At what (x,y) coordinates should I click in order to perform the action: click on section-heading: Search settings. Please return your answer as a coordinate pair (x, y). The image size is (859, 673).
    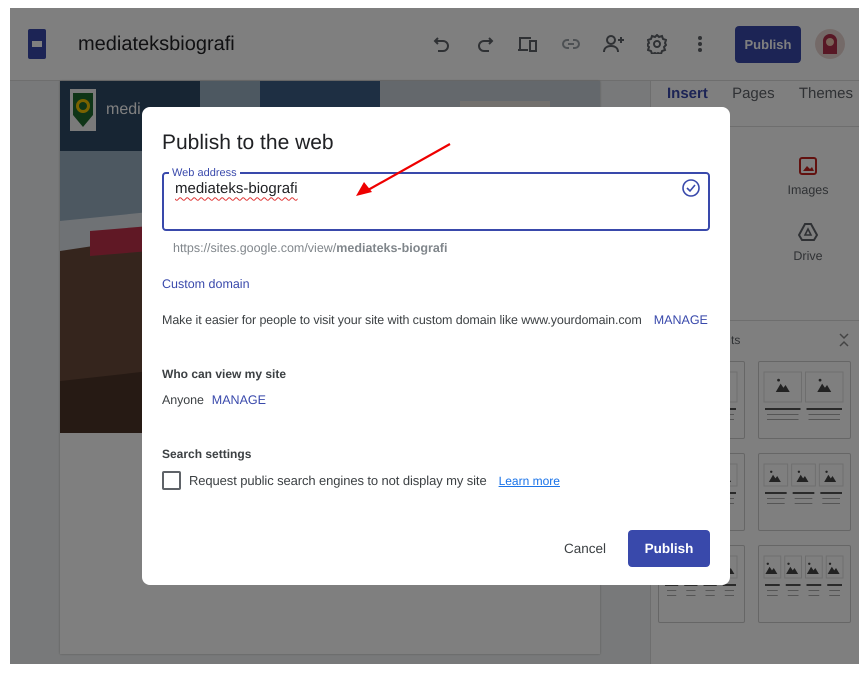
    Looking at the image, I should click on (207, 454).